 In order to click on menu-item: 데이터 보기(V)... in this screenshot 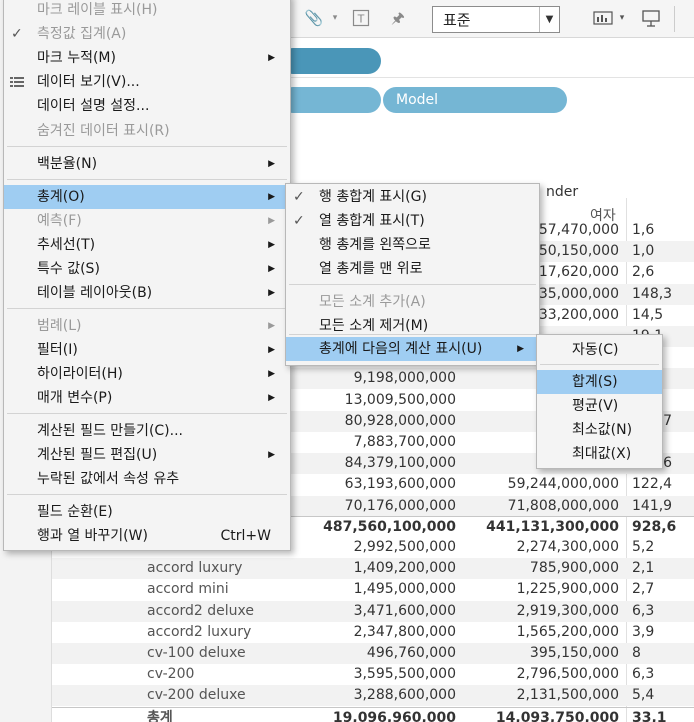, I will do `click(147, 82)`.